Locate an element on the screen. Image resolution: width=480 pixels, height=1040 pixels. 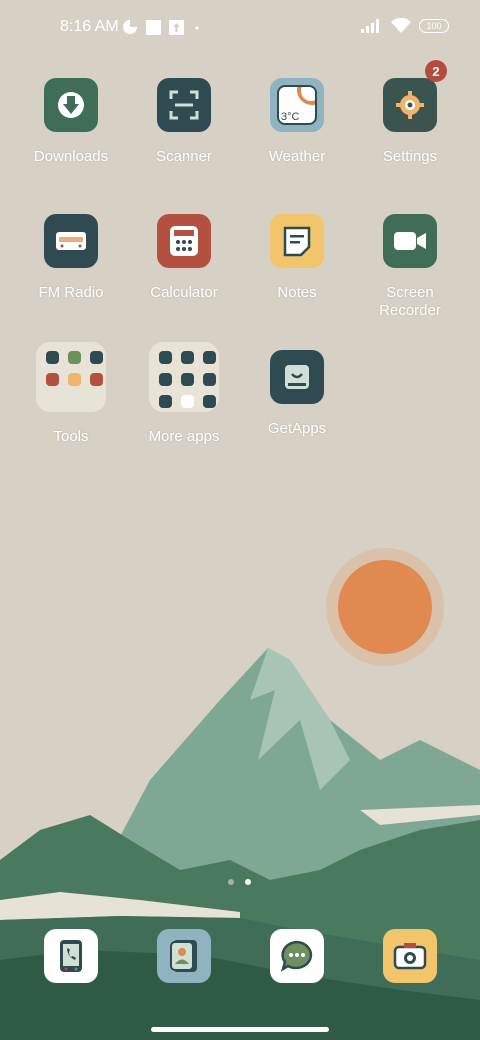
status-system-icons: 100 is located at coordinates (405, 26).